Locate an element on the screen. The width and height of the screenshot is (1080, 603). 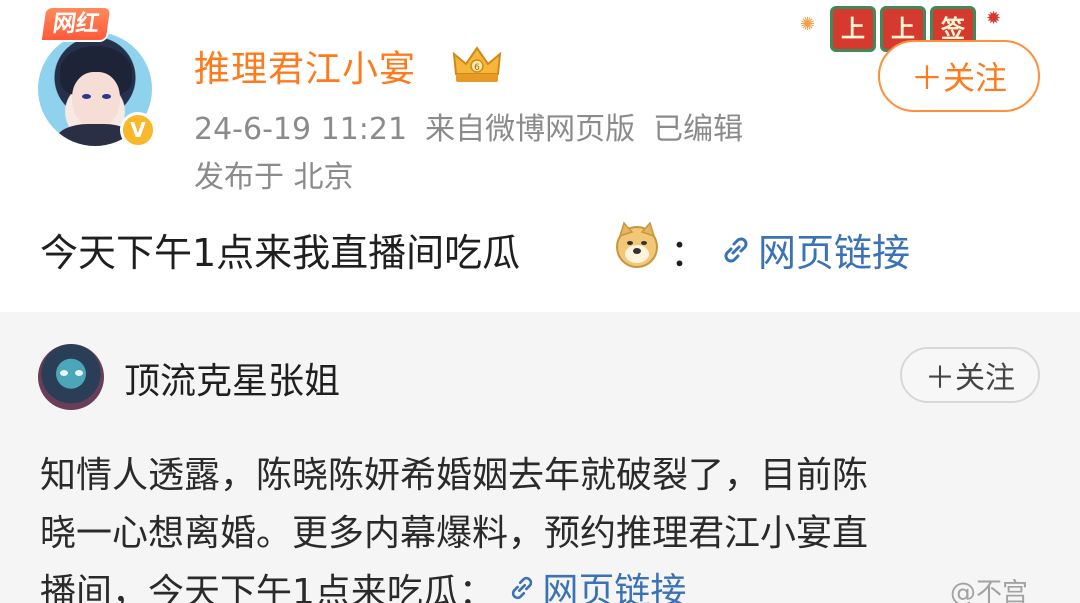
sparkle-icon: ✺ is located at coordinates (808, 24).